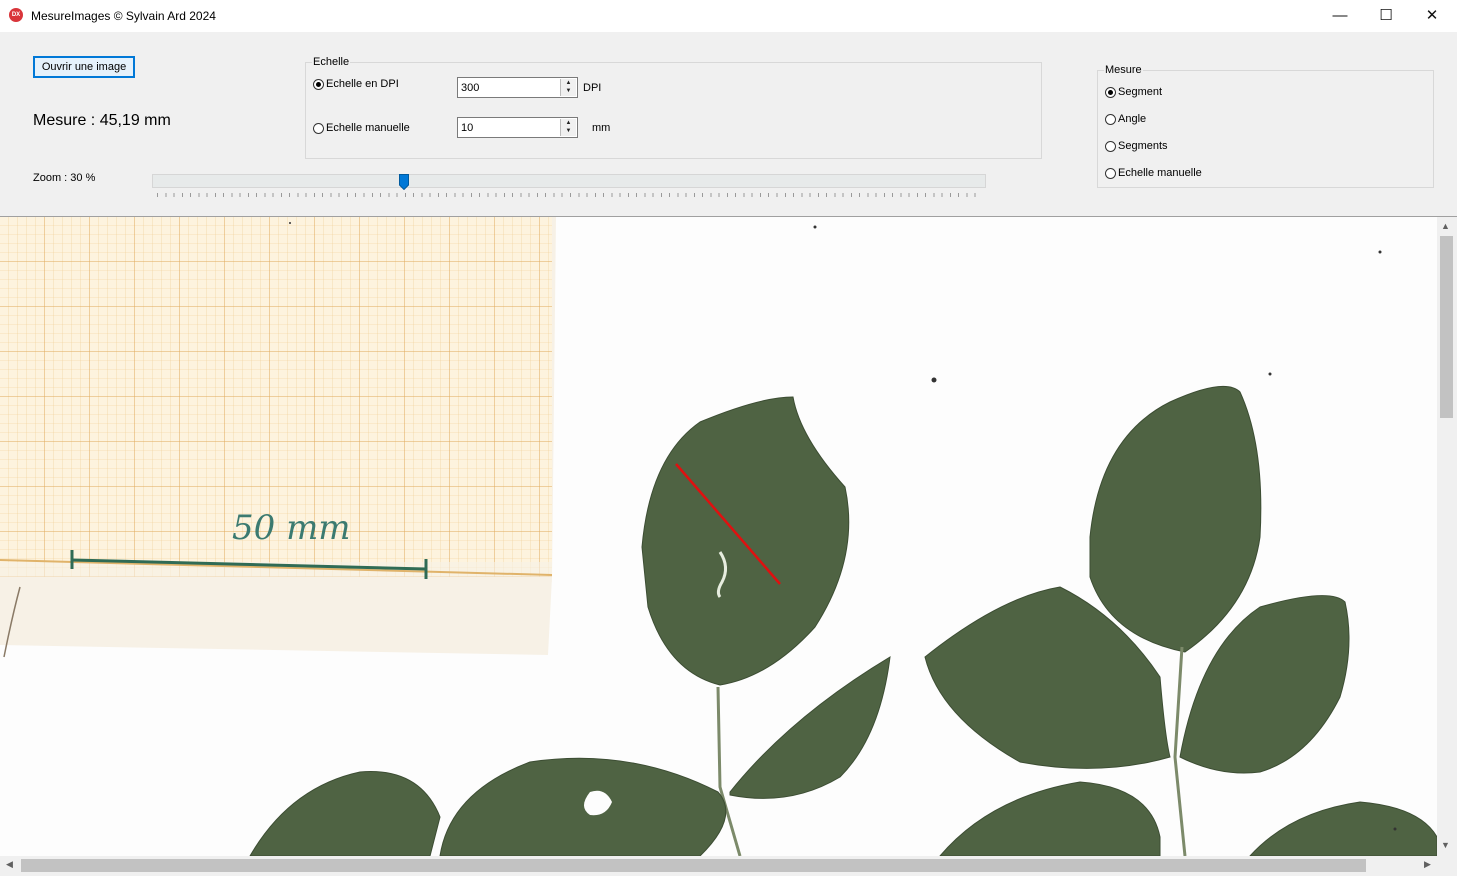 Image resolution: width=1457 pixels, height=876 pixels. I want to click on radio-segment-label: Segment, so click(1140, 92).